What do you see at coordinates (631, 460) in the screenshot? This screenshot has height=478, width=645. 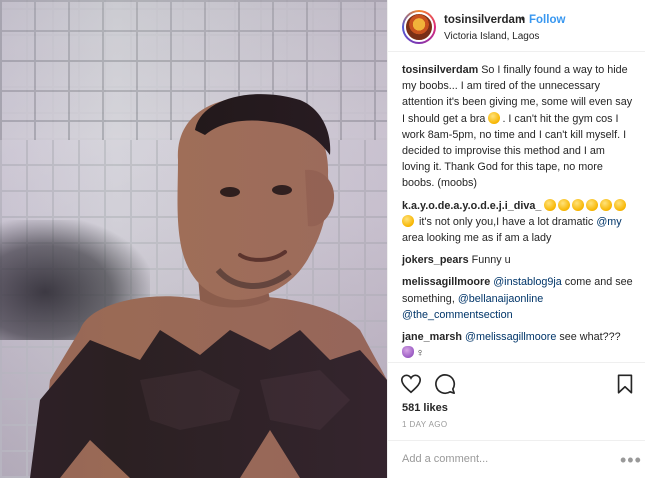 I see `more-options-icon: •••` at bounding box center [631, 460].